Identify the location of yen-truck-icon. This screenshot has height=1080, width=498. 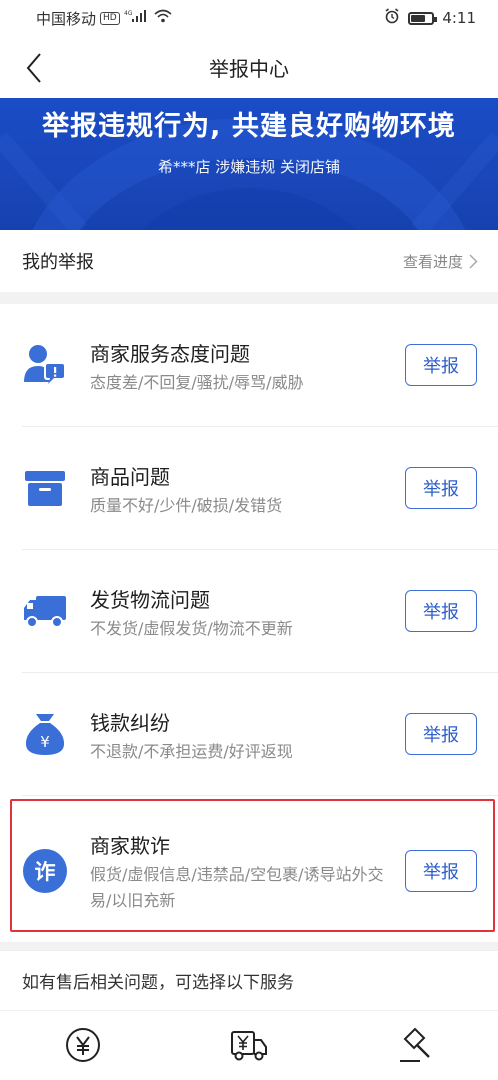
(249, 1045).